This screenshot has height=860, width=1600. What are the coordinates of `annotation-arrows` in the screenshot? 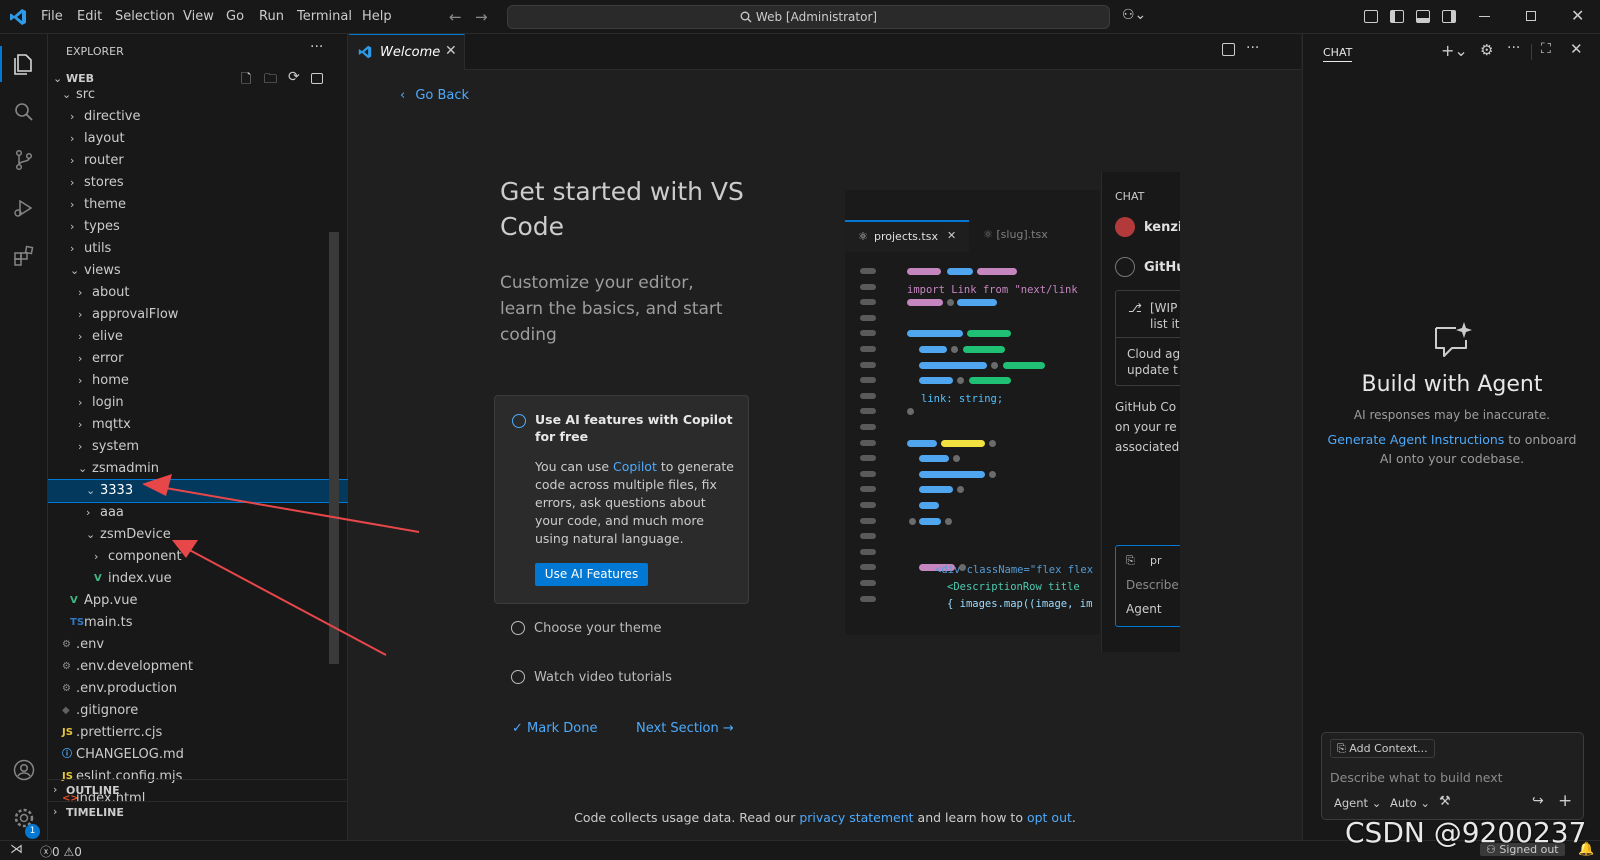 It's located at (281, 565).